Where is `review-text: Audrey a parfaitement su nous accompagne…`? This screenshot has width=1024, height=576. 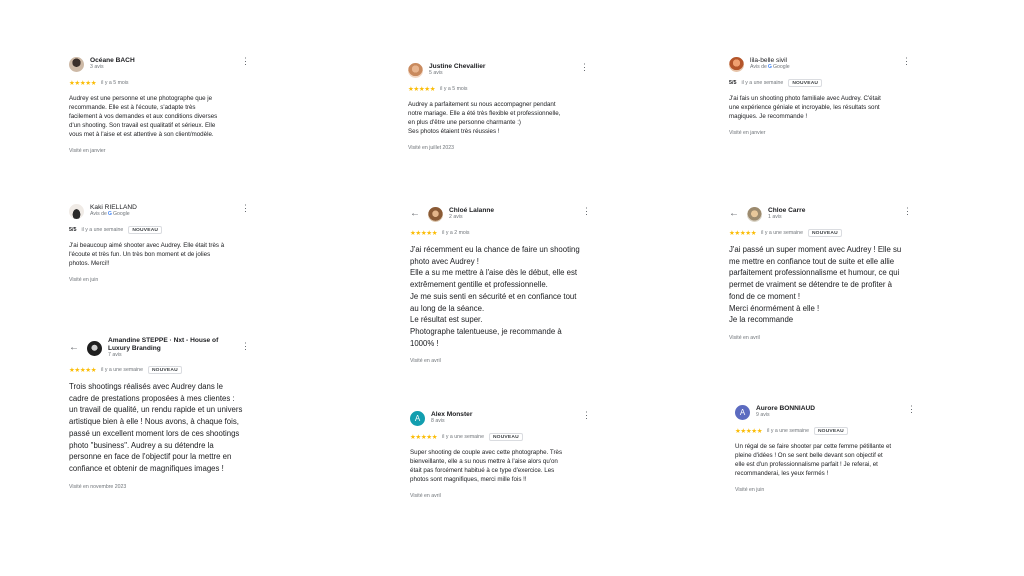 review-text: Audrey a parfaitement su nous accompagne… is located at coordinates (484, 118).